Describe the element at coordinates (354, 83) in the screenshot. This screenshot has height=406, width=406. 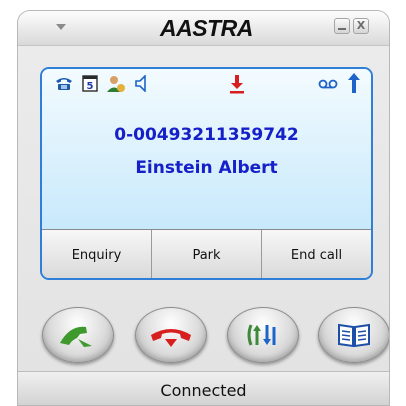
I see `arrow-up-icon` at that location.